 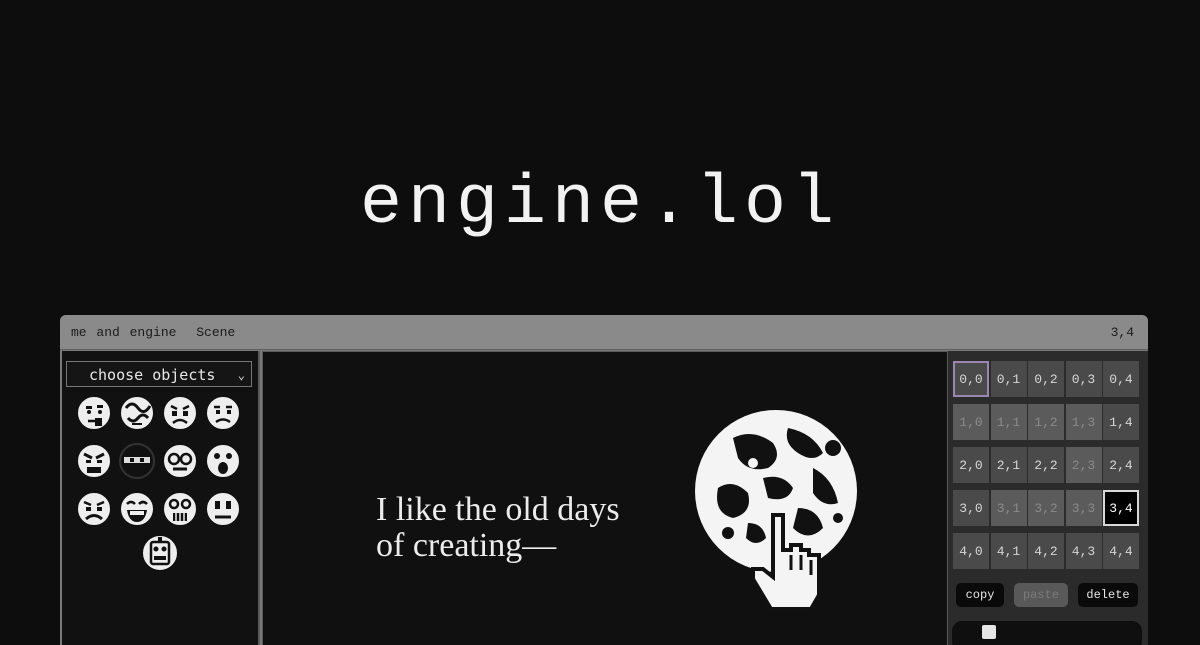 What do you see at coordinates (1108, 595) in the screenshot?
I see `delete-button: delete` at bounding box center [1108, 595].